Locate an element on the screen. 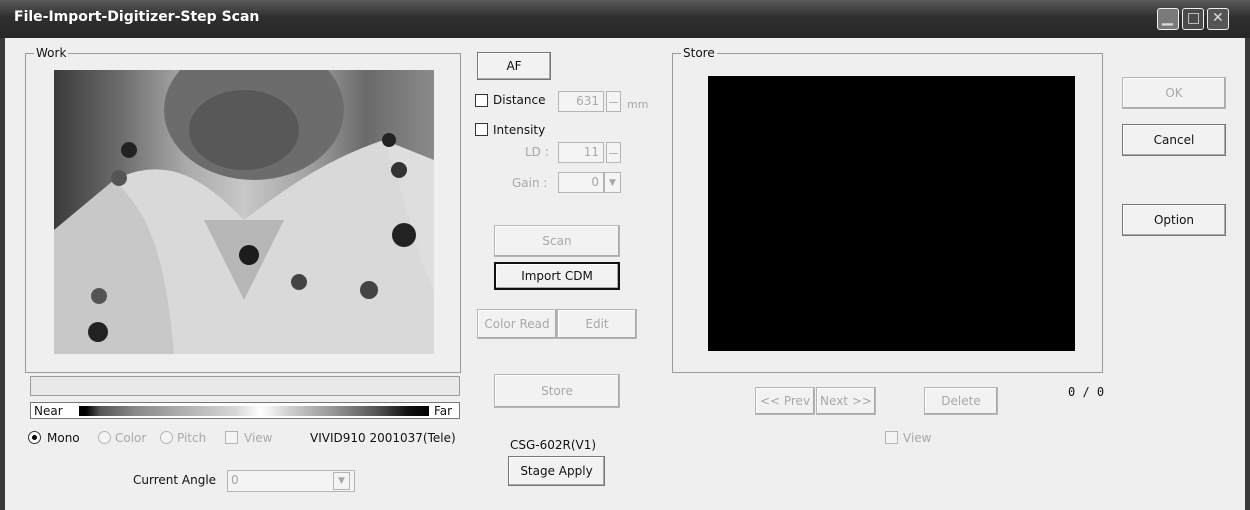  close-icon: ✕ is located at coordinates (1218, 18).